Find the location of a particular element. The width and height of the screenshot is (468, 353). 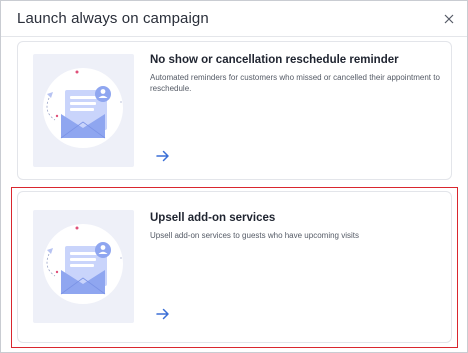

close-icon is located at coordinates (449, 19).